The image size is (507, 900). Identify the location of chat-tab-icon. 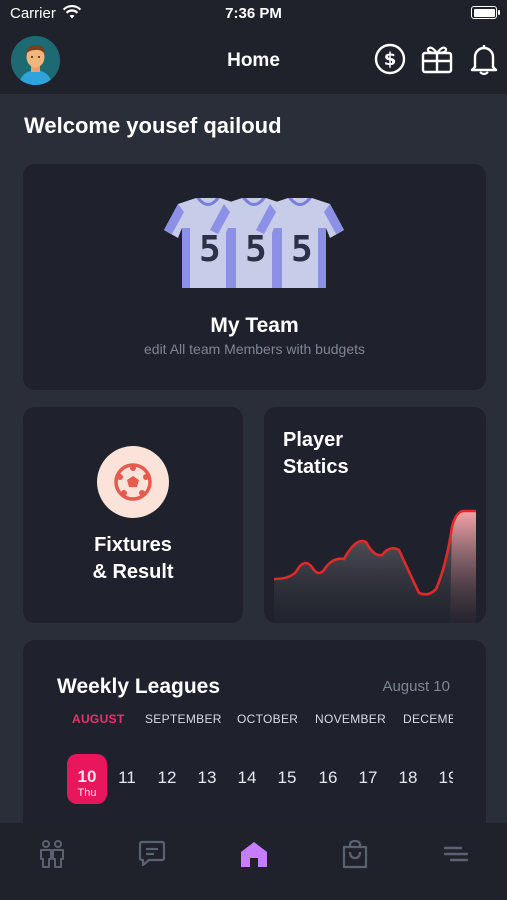
(152, 854).